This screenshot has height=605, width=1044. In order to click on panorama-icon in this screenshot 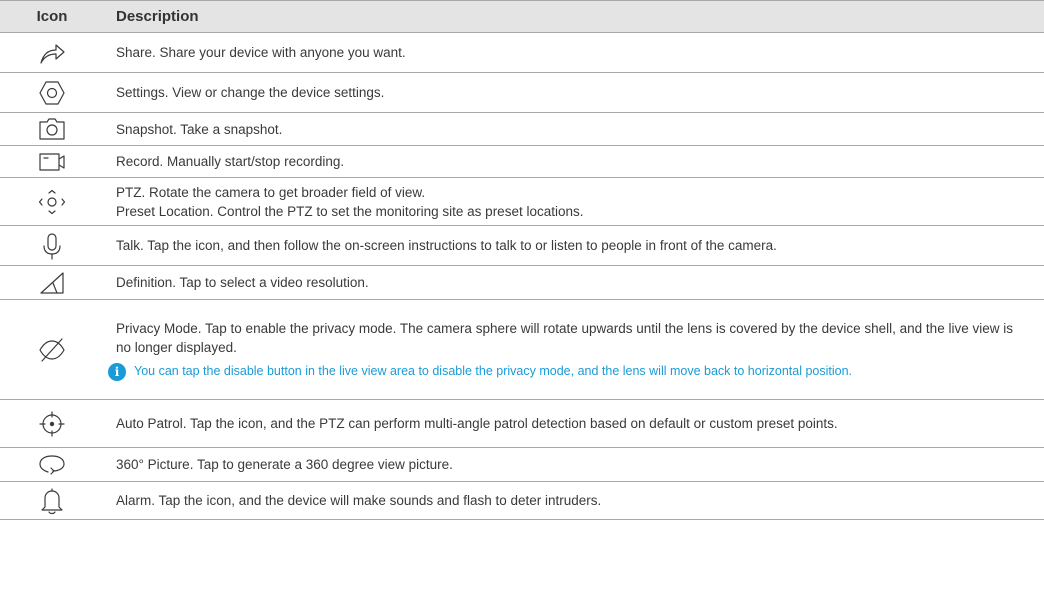, I will do `click(52, 464)`.